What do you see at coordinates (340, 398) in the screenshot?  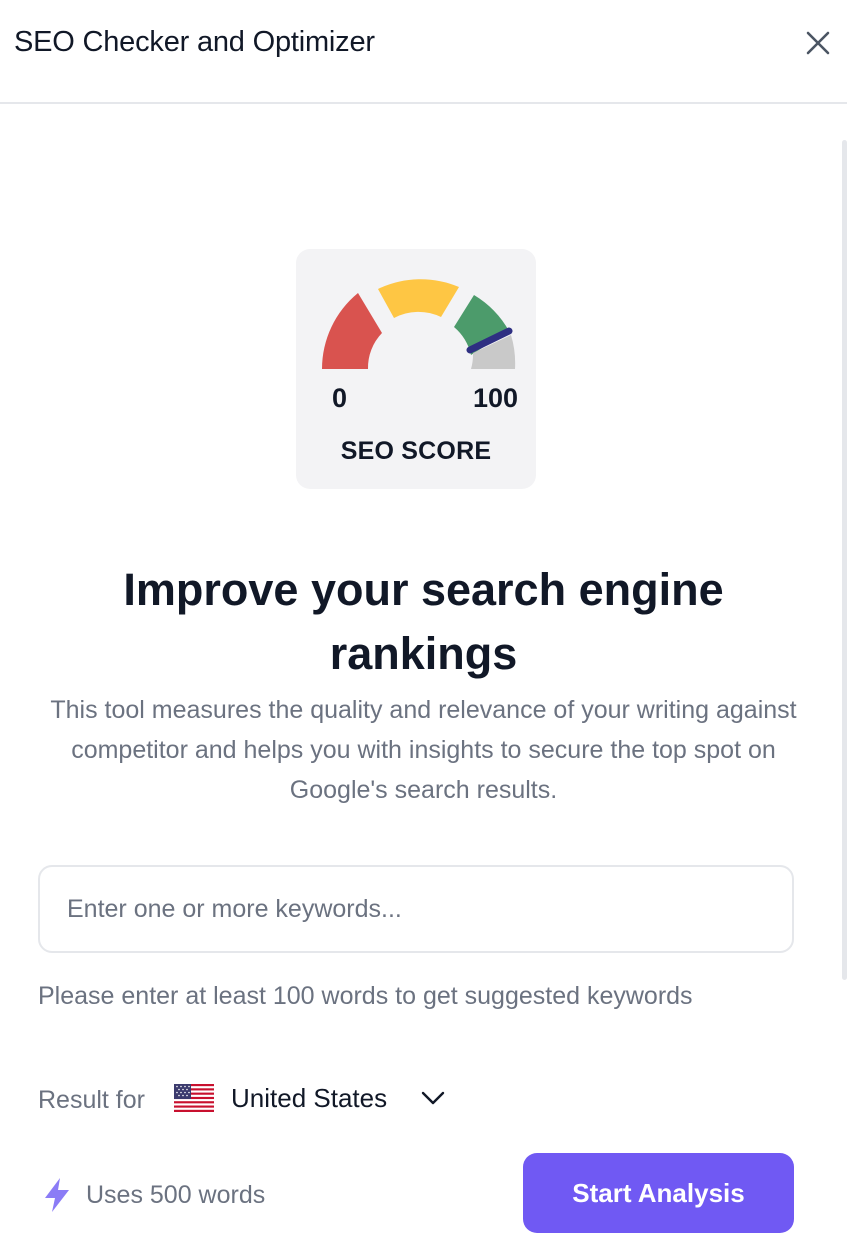 I see `gauge-min-label: 0` at bounding box center [340, 398].